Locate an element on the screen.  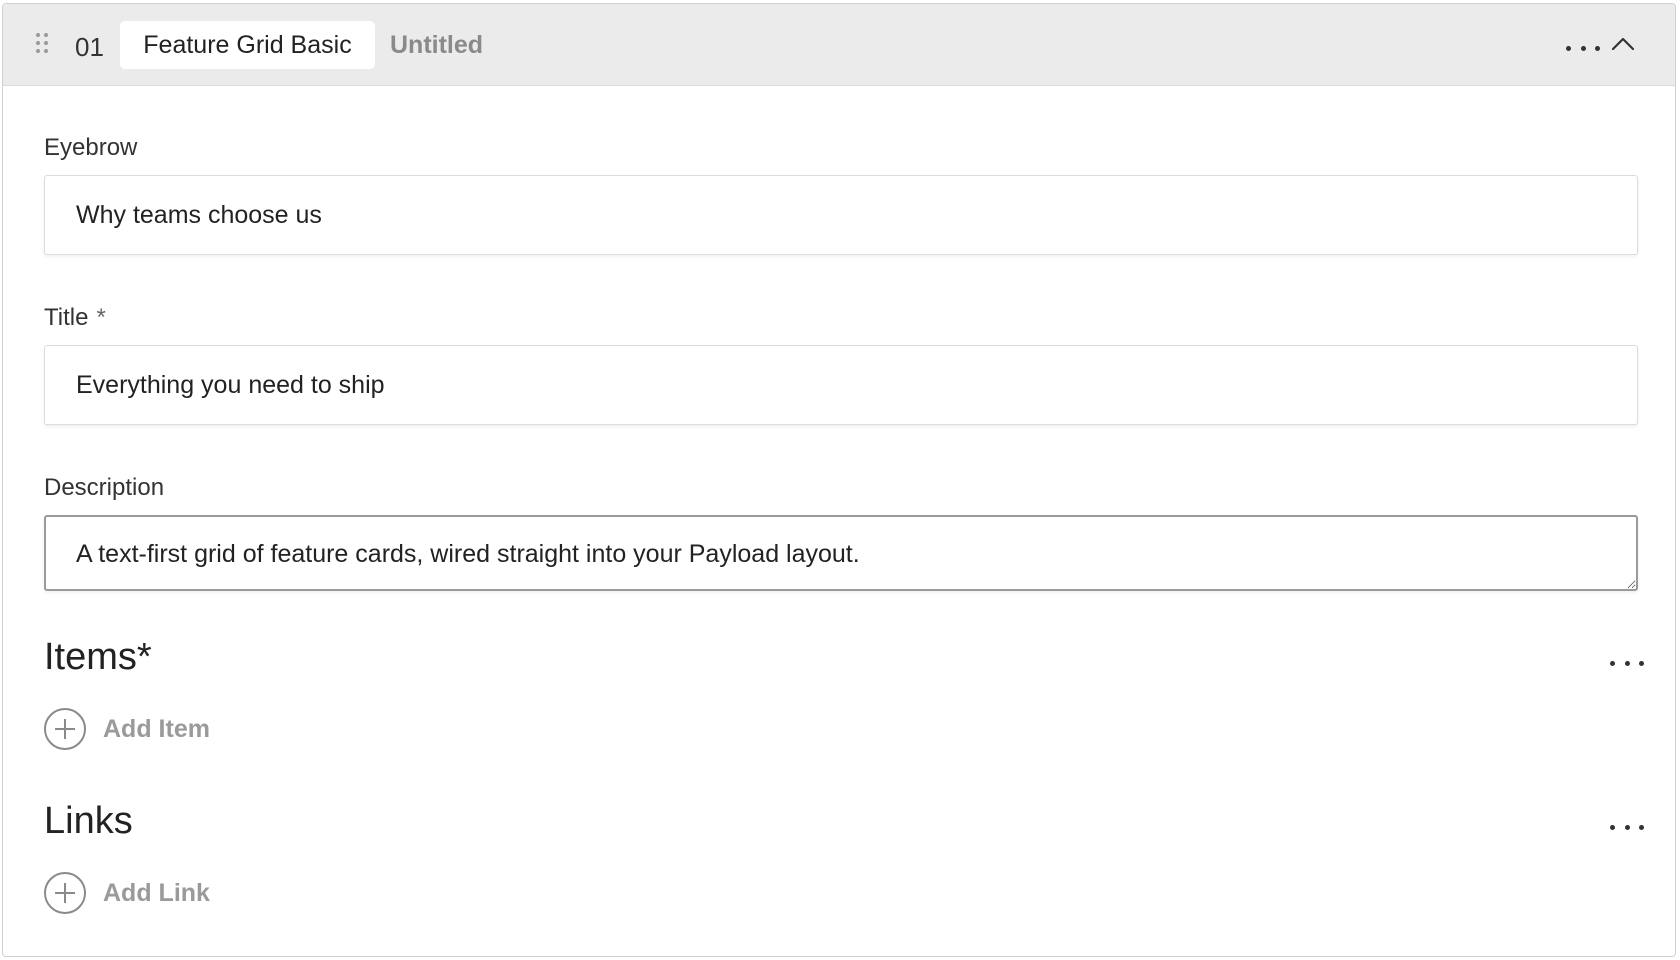
eyebrow-input is located at coordinates (841, 215).